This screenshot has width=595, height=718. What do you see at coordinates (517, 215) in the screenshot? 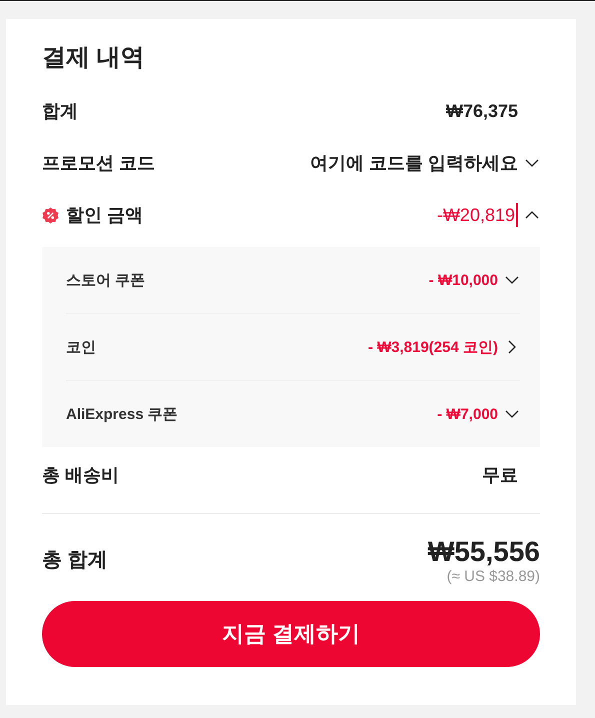
I see `text-cursor` at bounding box center [517, 215].